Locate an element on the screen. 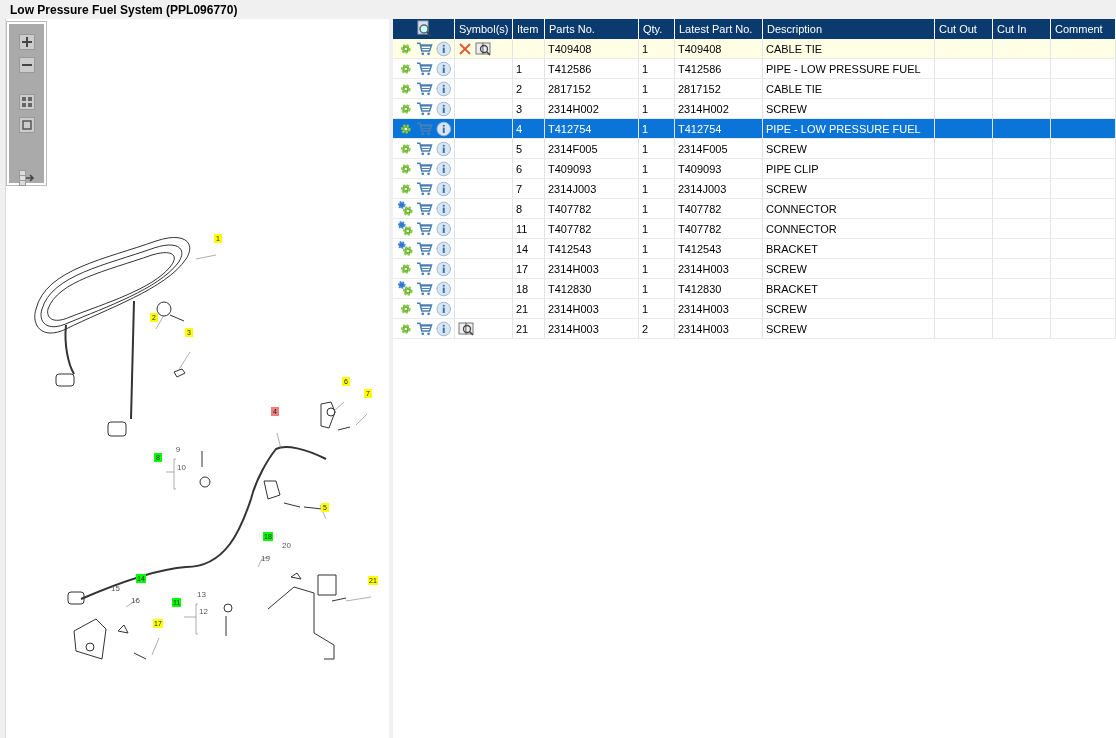  table-row: 4 T412754 1 T412754 PIPE - LOW PRESSURE FUEL is located at coordinates (754, 128).